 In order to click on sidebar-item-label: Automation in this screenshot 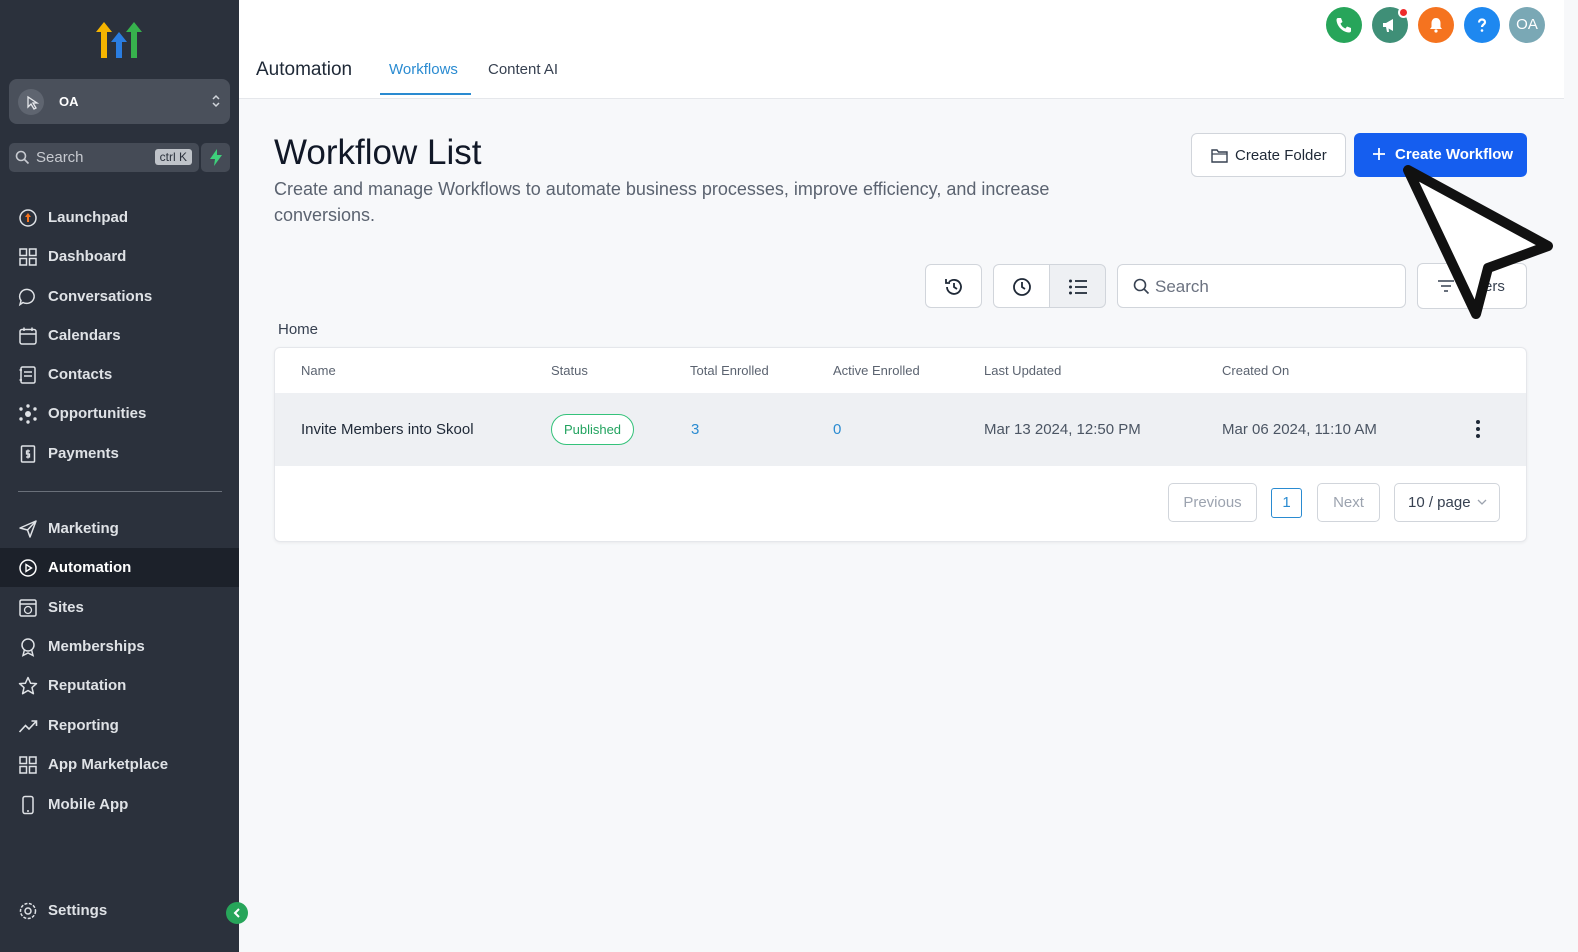, I will do `click(90, 567)`.